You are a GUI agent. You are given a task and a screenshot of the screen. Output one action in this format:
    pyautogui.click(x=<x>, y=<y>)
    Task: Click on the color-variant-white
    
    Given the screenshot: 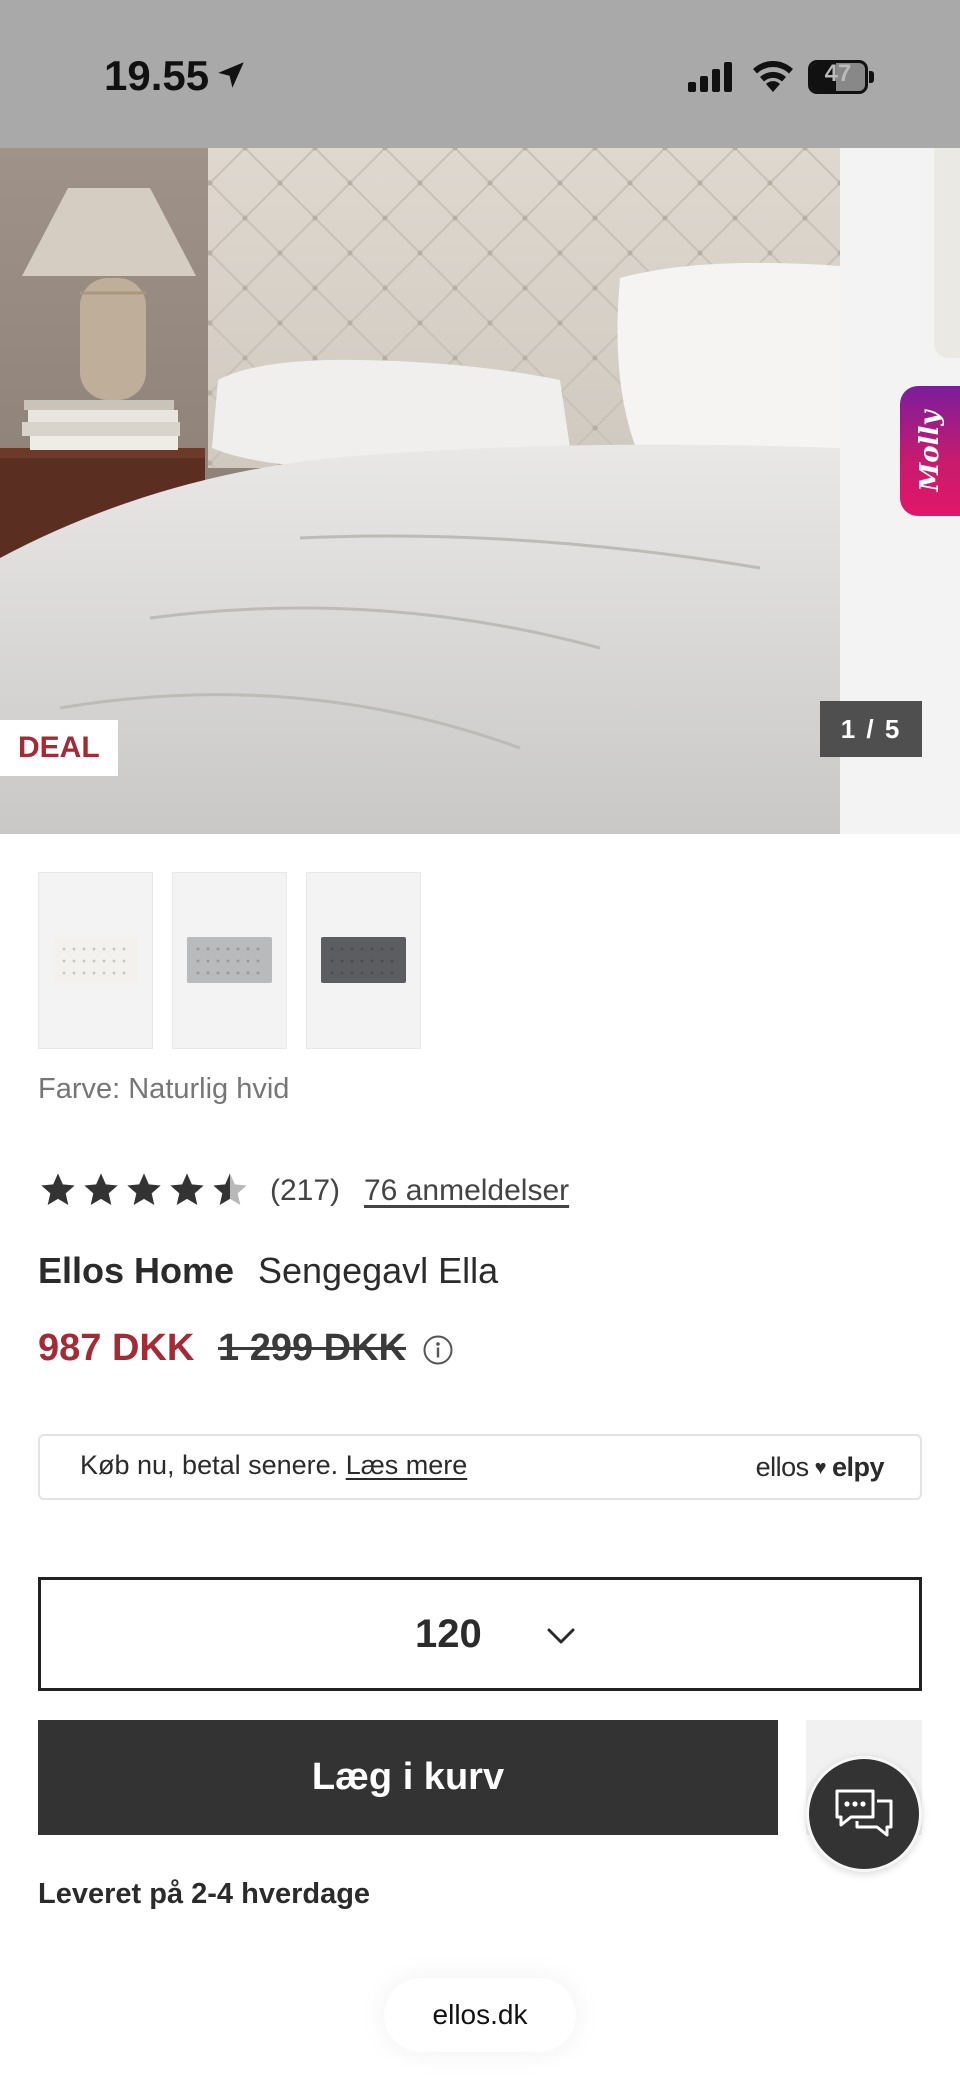 What is the action you would take?
    pyautogui.click(x=95, y=960)
    